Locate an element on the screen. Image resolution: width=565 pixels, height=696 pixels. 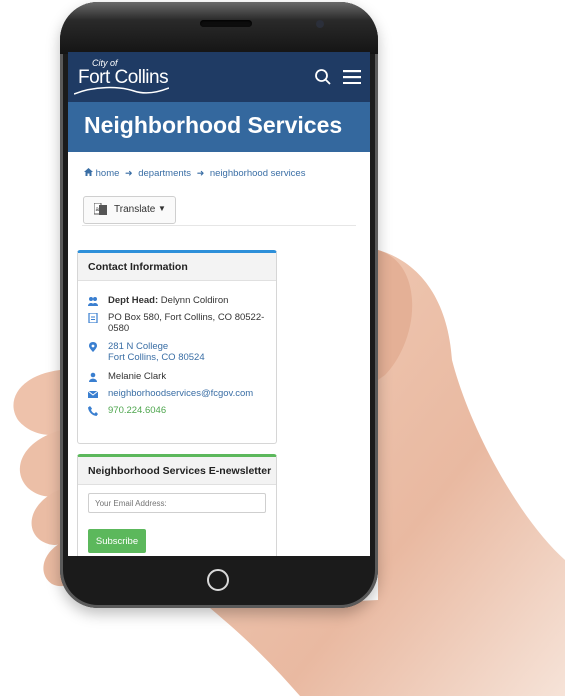
user-icon is located at coordinates (93, 377).